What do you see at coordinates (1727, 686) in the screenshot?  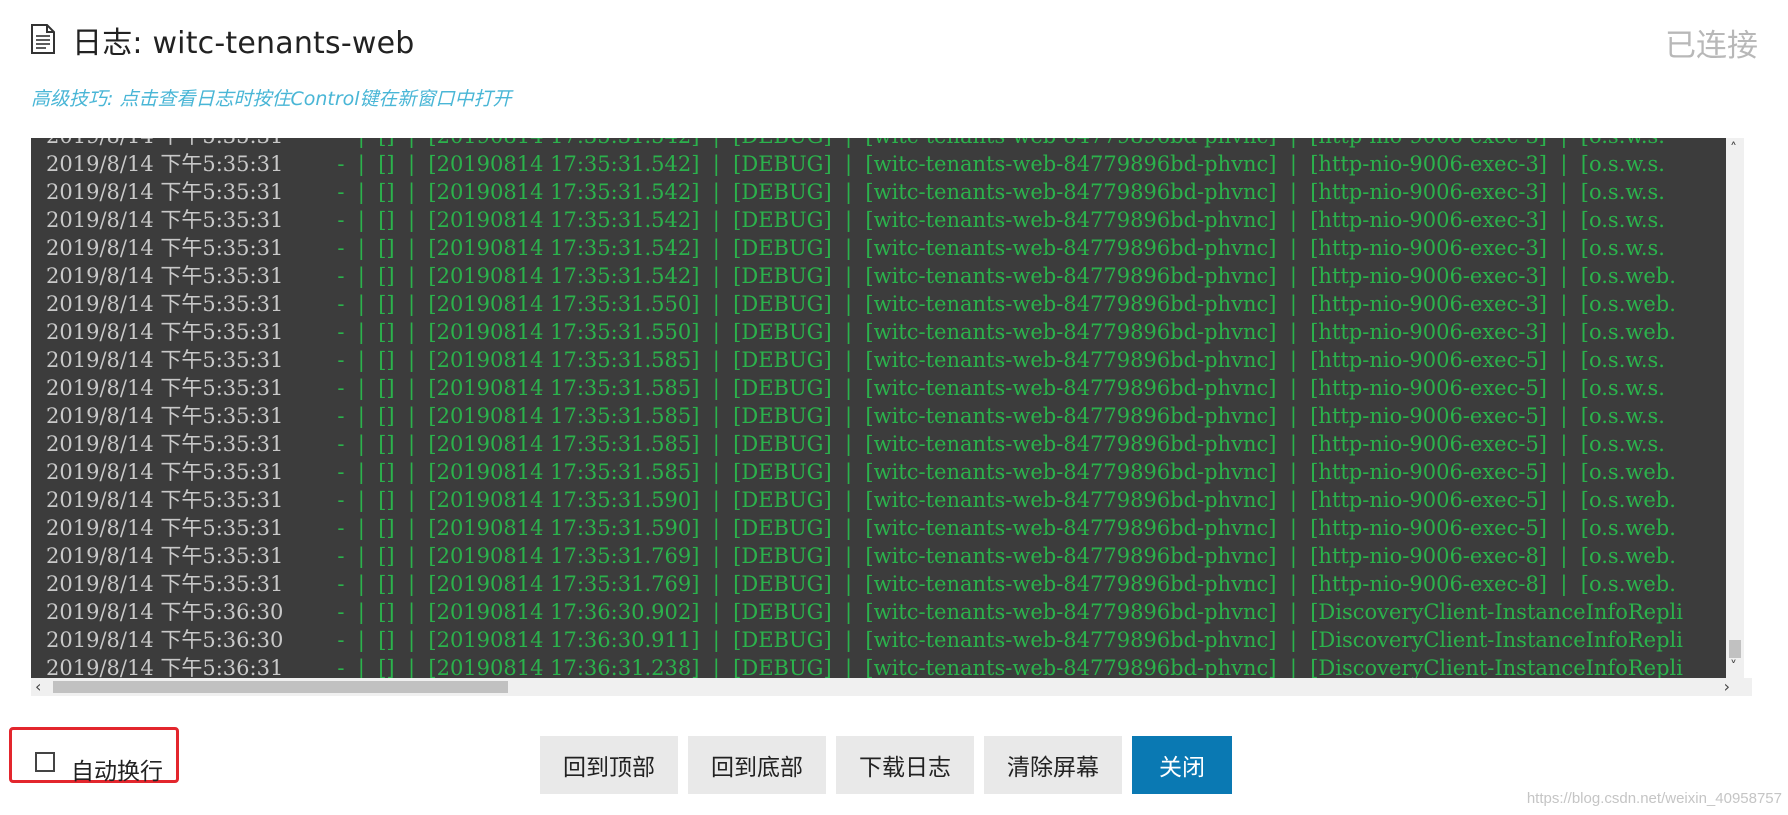 I see `scroll-right-icon: ›` at bounding box center [1727, 686].